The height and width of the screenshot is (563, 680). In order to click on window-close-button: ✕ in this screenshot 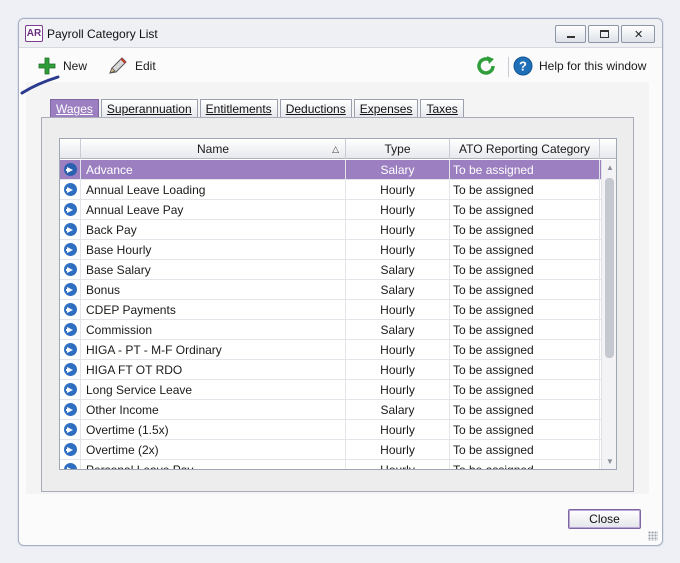, I will do `click(638, 34)`.